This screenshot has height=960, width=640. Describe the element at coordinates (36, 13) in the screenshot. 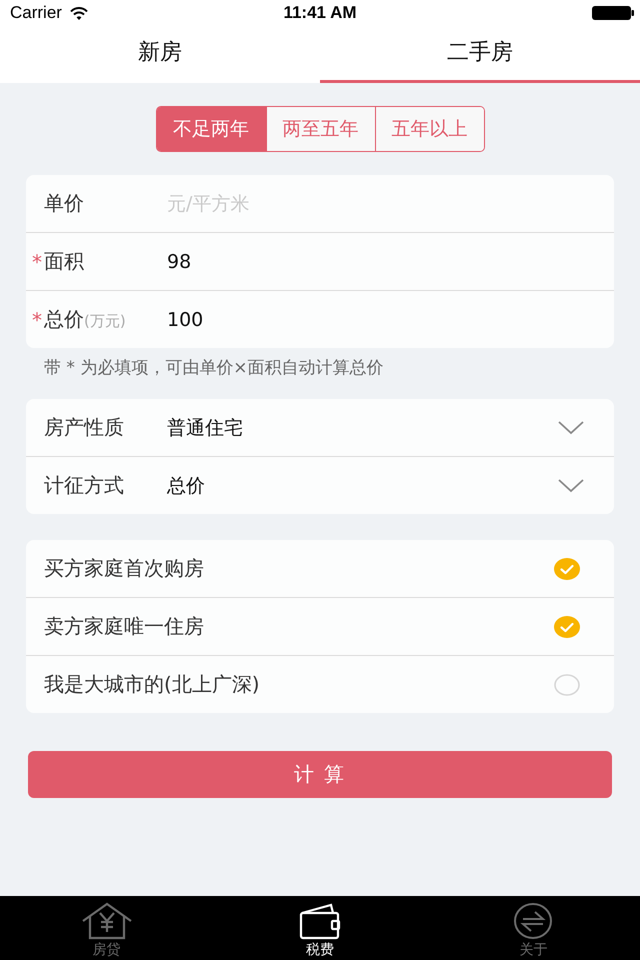

I see `carrier-name: Carrier` at that location.